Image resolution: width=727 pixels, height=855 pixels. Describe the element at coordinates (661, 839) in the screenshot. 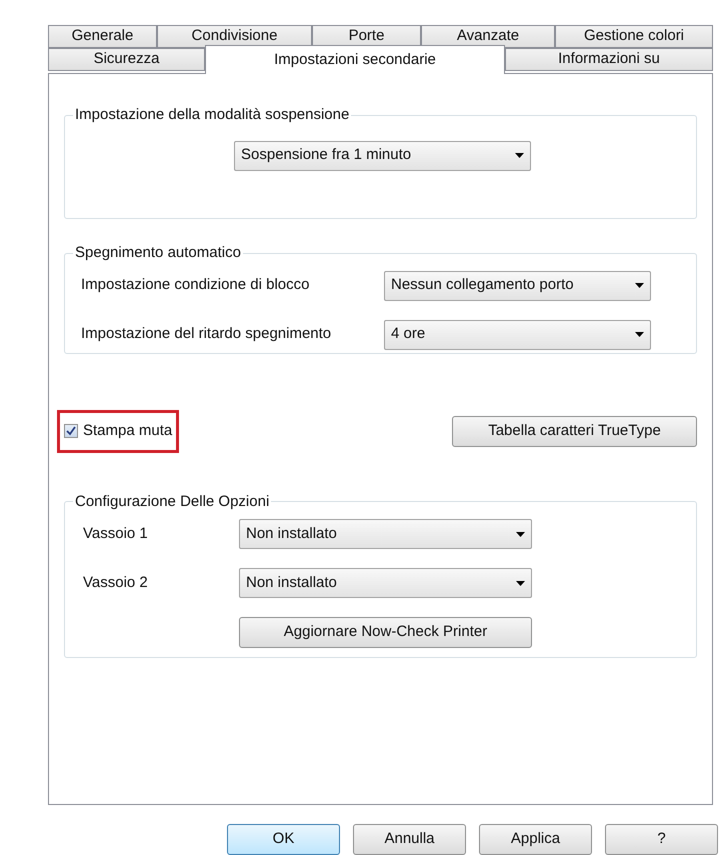

I see `dialog-button: ?` at that location.